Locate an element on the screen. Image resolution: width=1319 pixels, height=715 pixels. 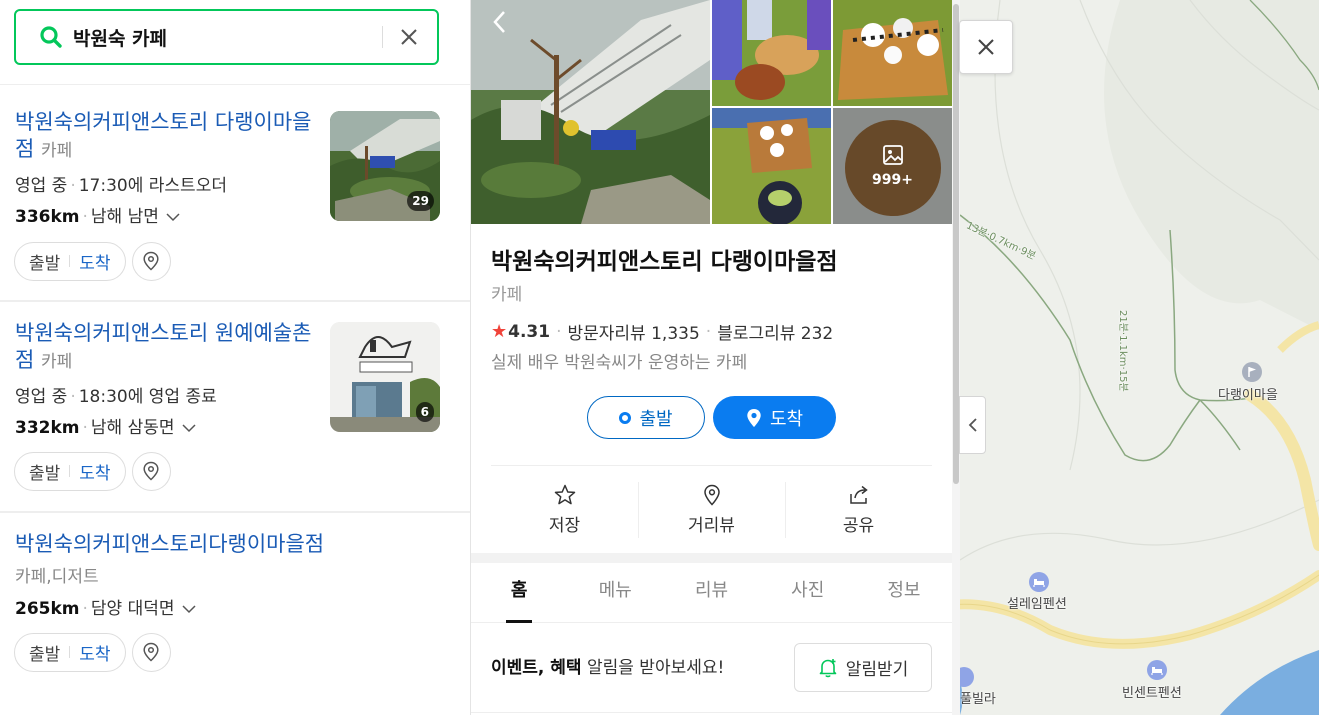
address: 담양 대덕면 is located at coordinates (133, 609).